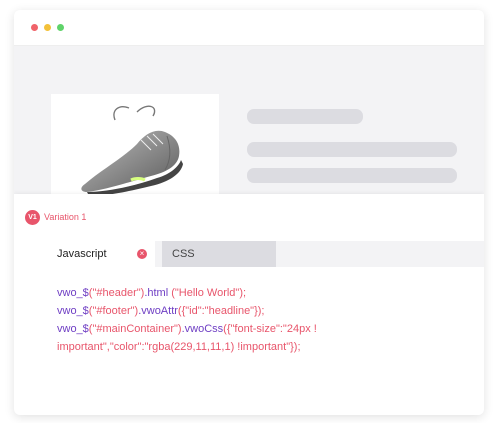  I want to click on tab-javascript-label: Javascript, so click(82, 254).